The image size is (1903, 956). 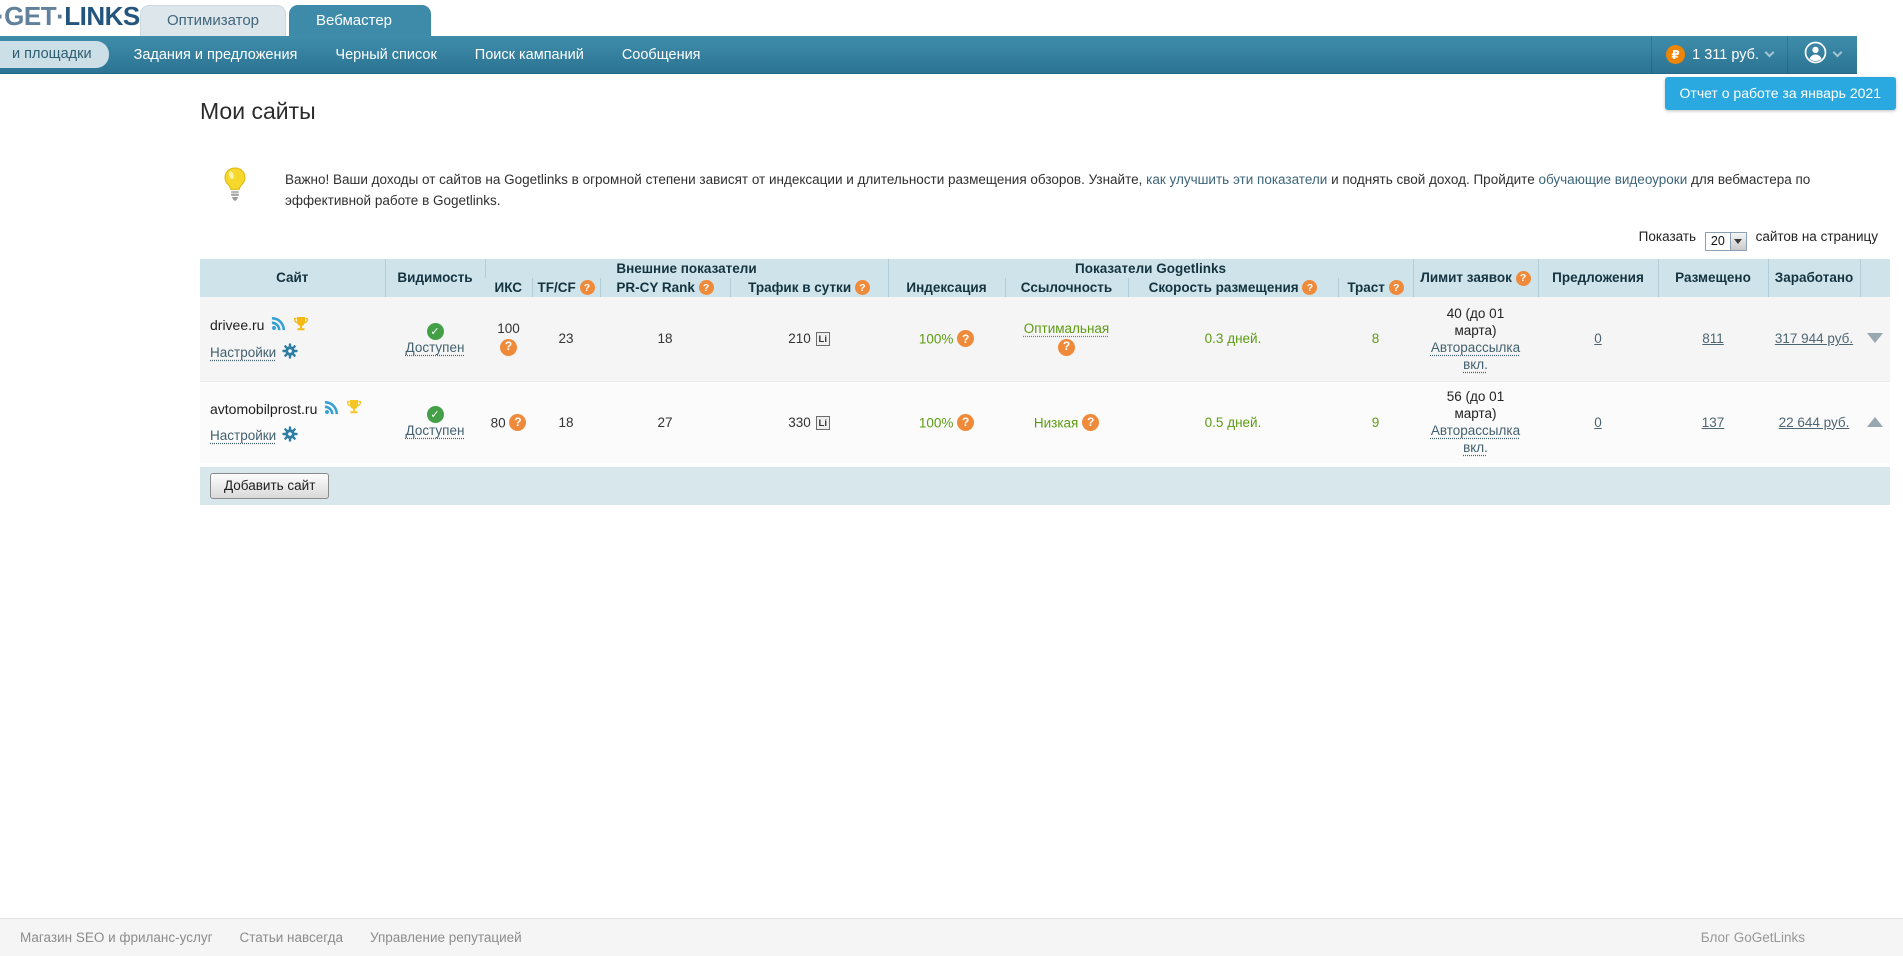 I want to click on limit-cell: 40 (до 01 марта) Авторассылка вкл., so click(x=1475, y=339).